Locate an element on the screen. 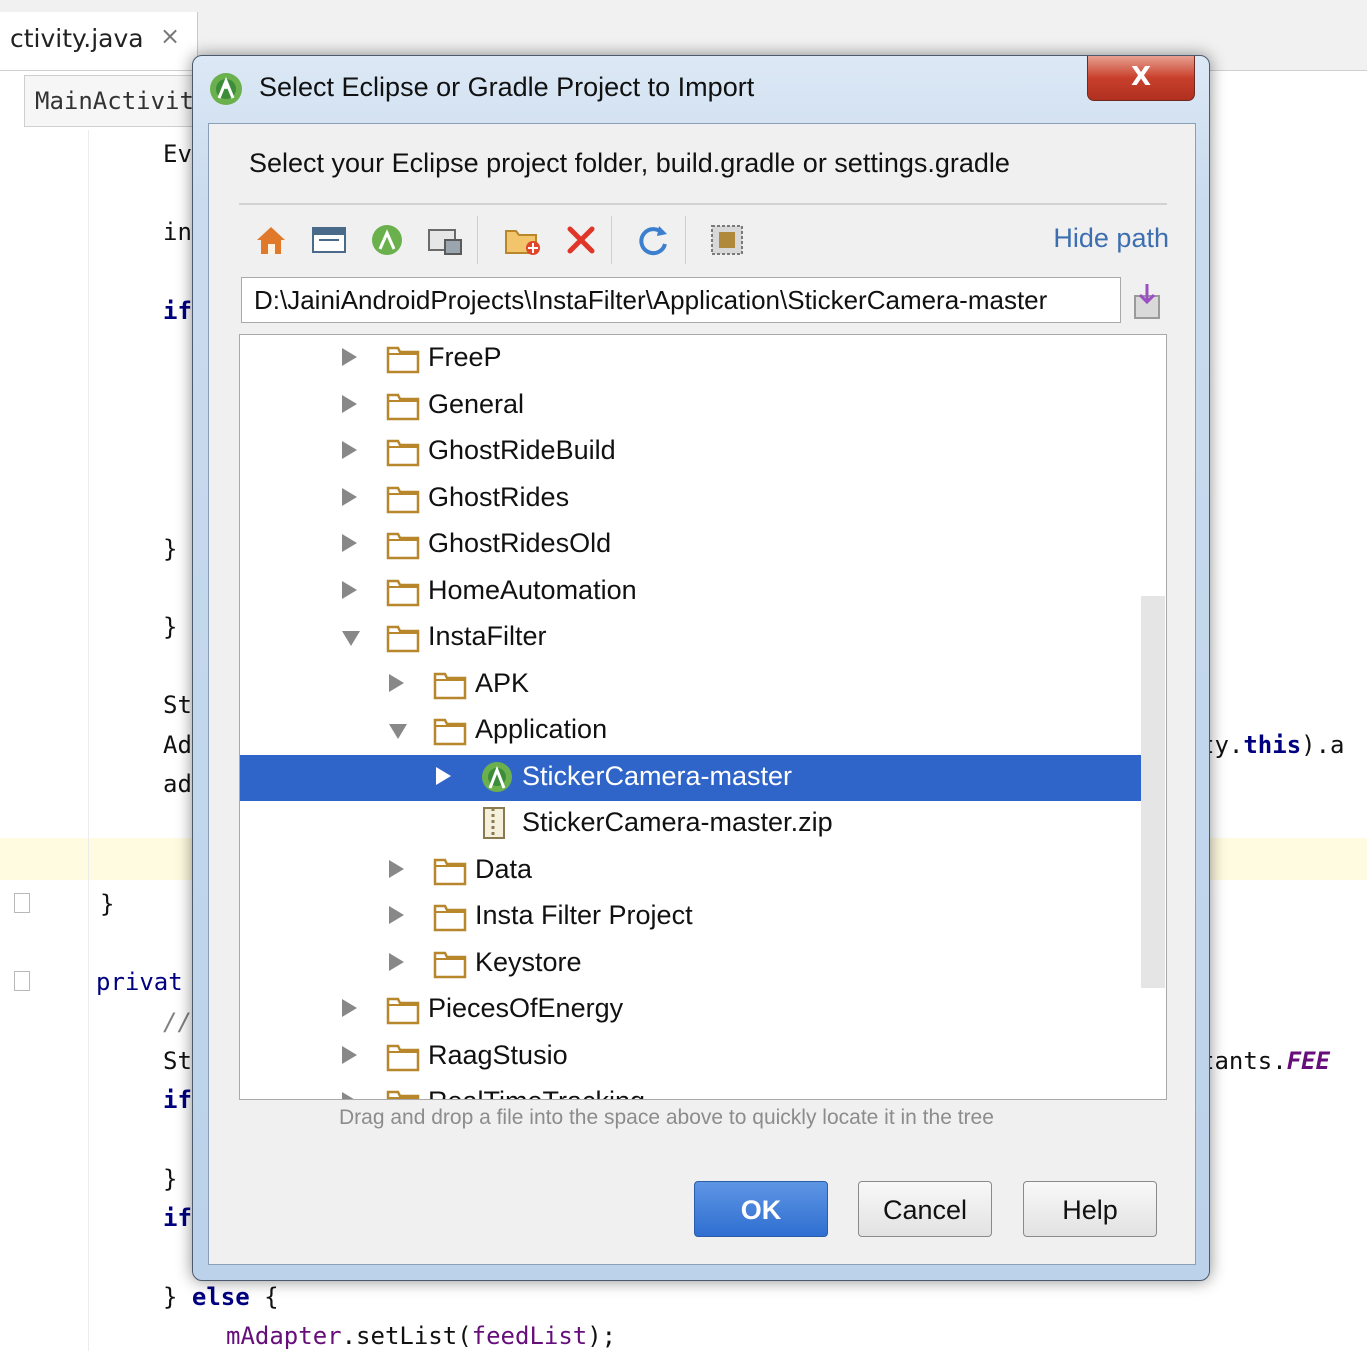 The width and height of the screenshot is (1367, 1351). tree-row: RealTimeTracking is located at coordinates (701, 1089).